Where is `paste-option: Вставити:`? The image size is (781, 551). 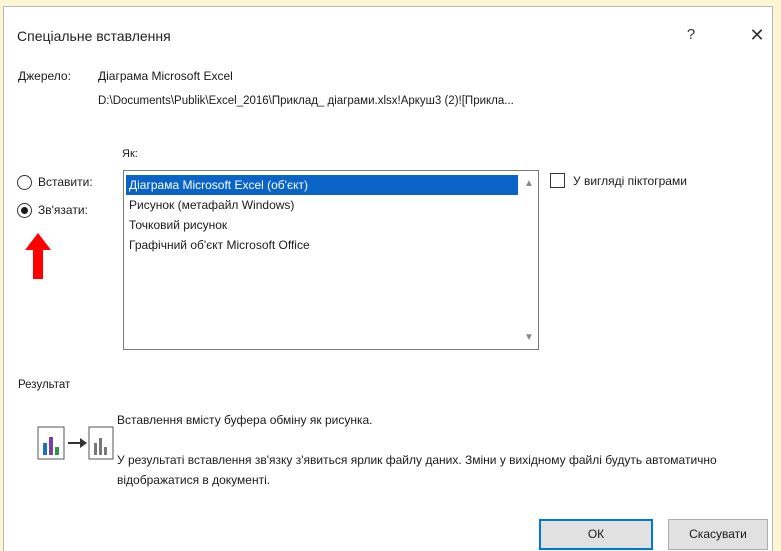 paste-option: Вставити: is located at coordinates (55, 182).